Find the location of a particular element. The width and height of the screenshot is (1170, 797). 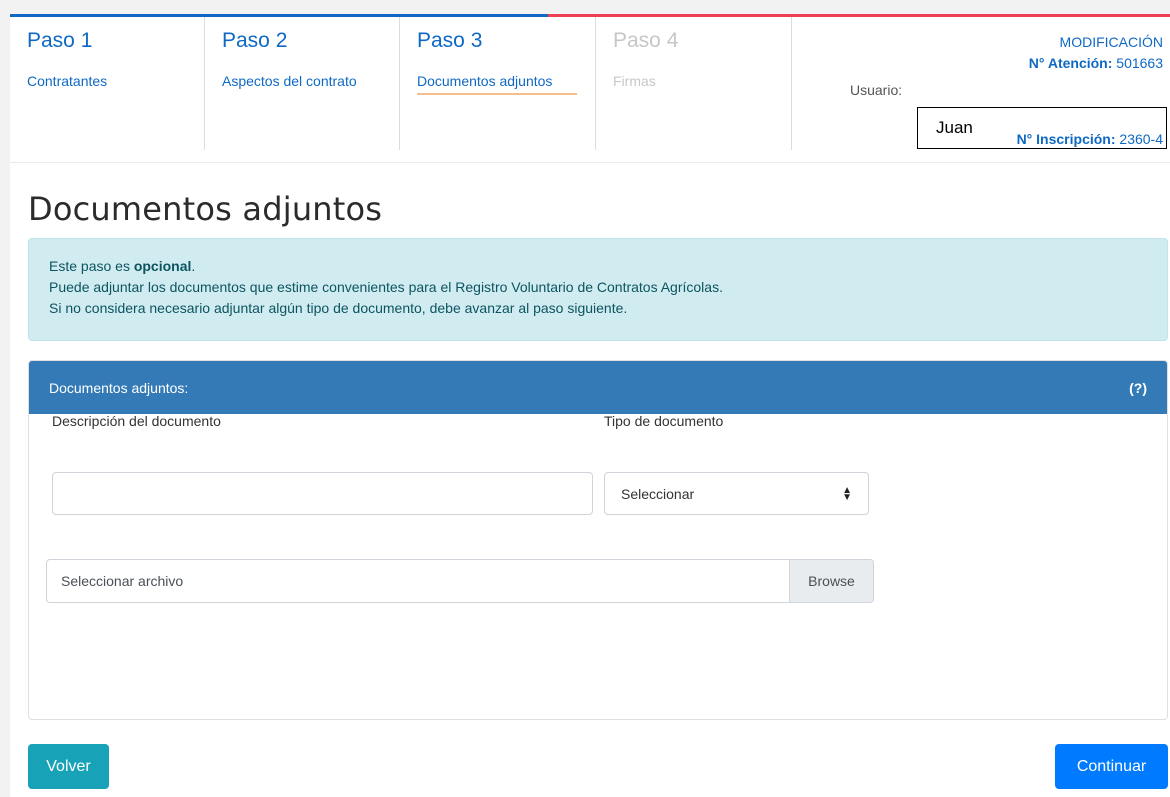

file-picker: Seleccionar archivo Browse is located at coordinates (460, 581).